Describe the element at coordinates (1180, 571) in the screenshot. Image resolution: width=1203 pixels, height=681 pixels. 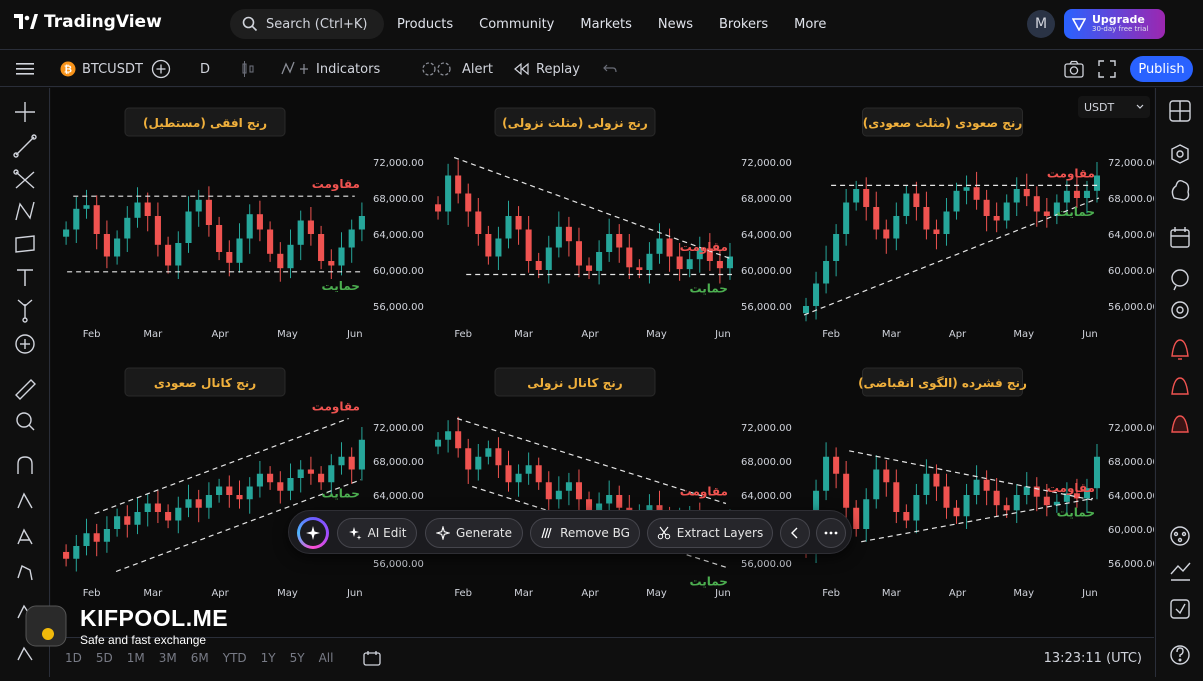
I see `hotlists-icon` at that location.